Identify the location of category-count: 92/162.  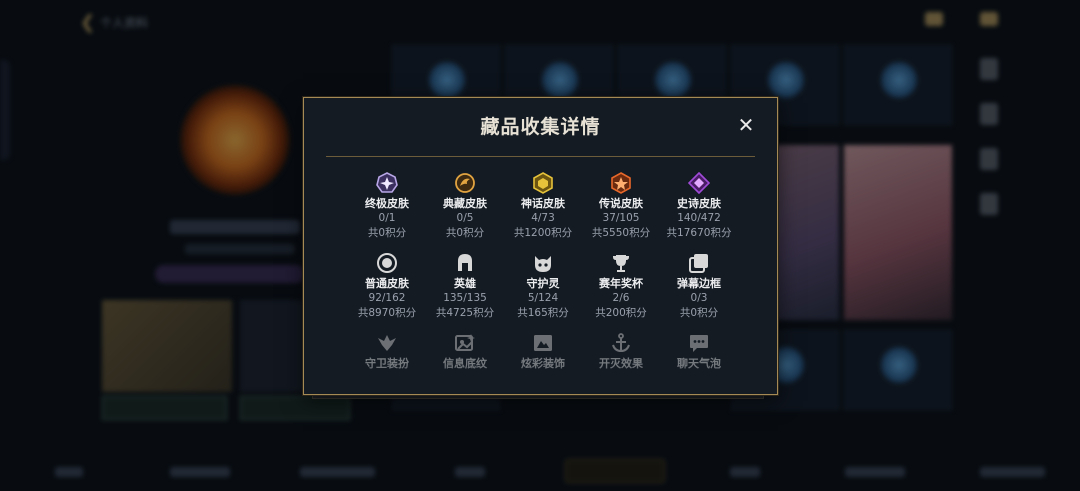
(387, 298).